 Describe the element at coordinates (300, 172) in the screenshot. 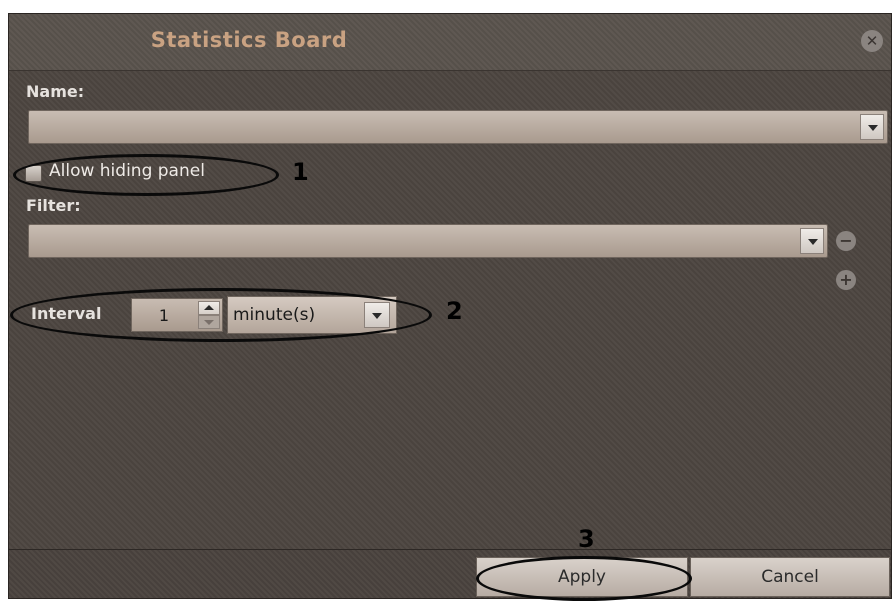

I see `annotation-number-1: 1` at that location.